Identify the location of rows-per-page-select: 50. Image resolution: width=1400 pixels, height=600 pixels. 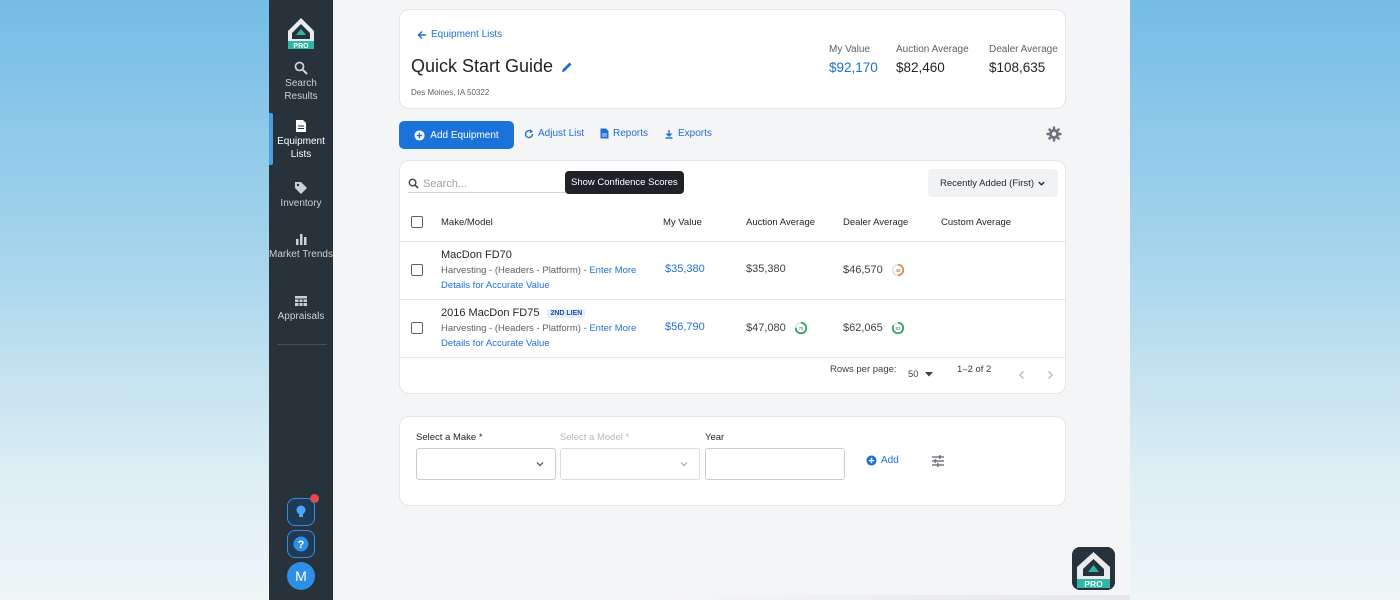
(920, 374).